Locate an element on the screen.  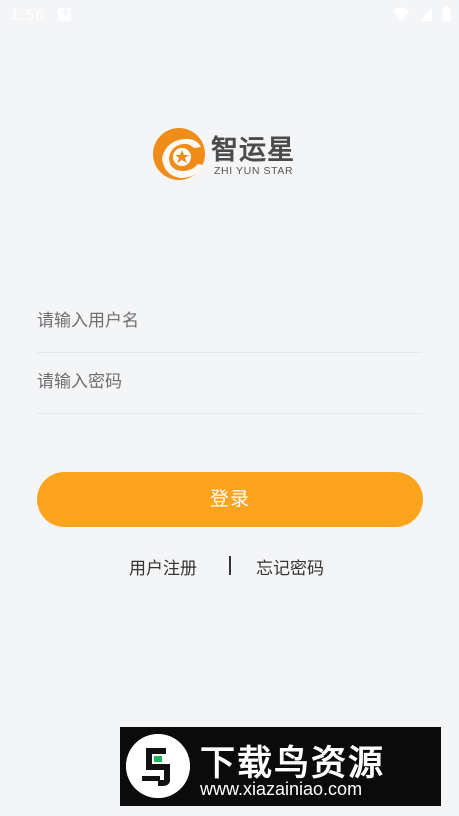
signal-icon is located at coordinates (426, 14).